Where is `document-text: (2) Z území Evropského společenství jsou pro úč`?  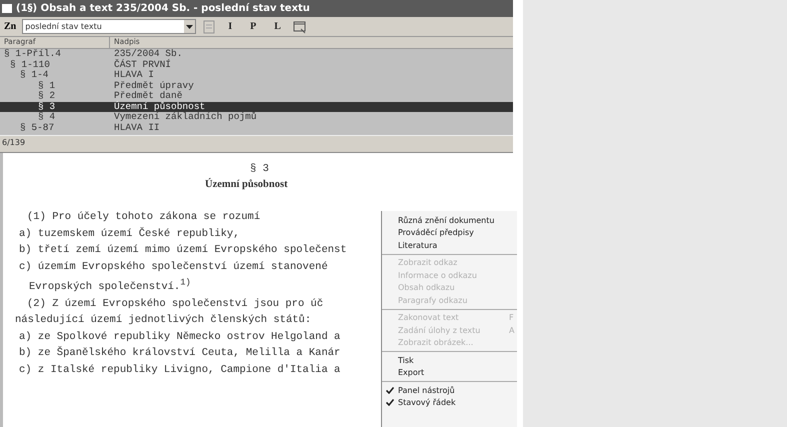 document-text: (2) Z území Evropského společenství jsou pro úč is located at coordinates (175, 304).